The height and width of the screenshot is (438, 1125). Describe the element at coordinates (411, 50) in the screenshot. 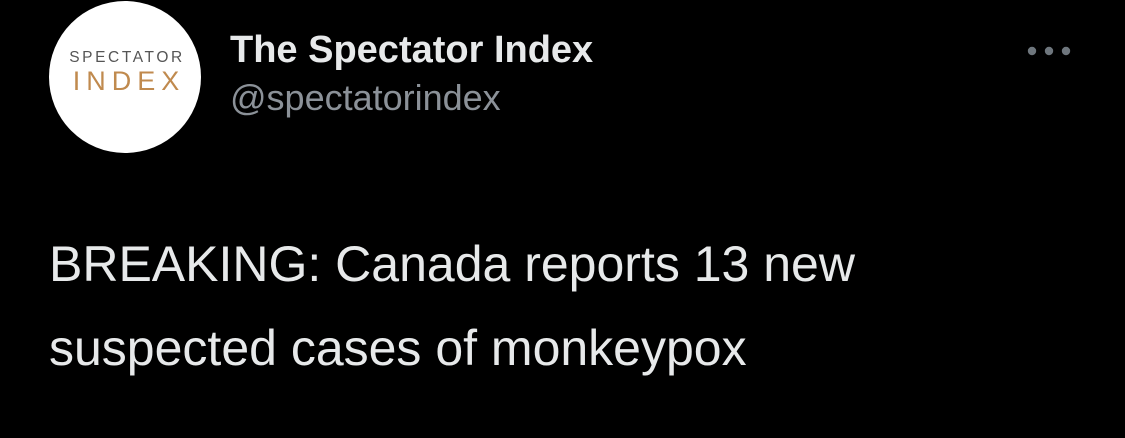

I see `display-name: The Spectator Index` at that location.